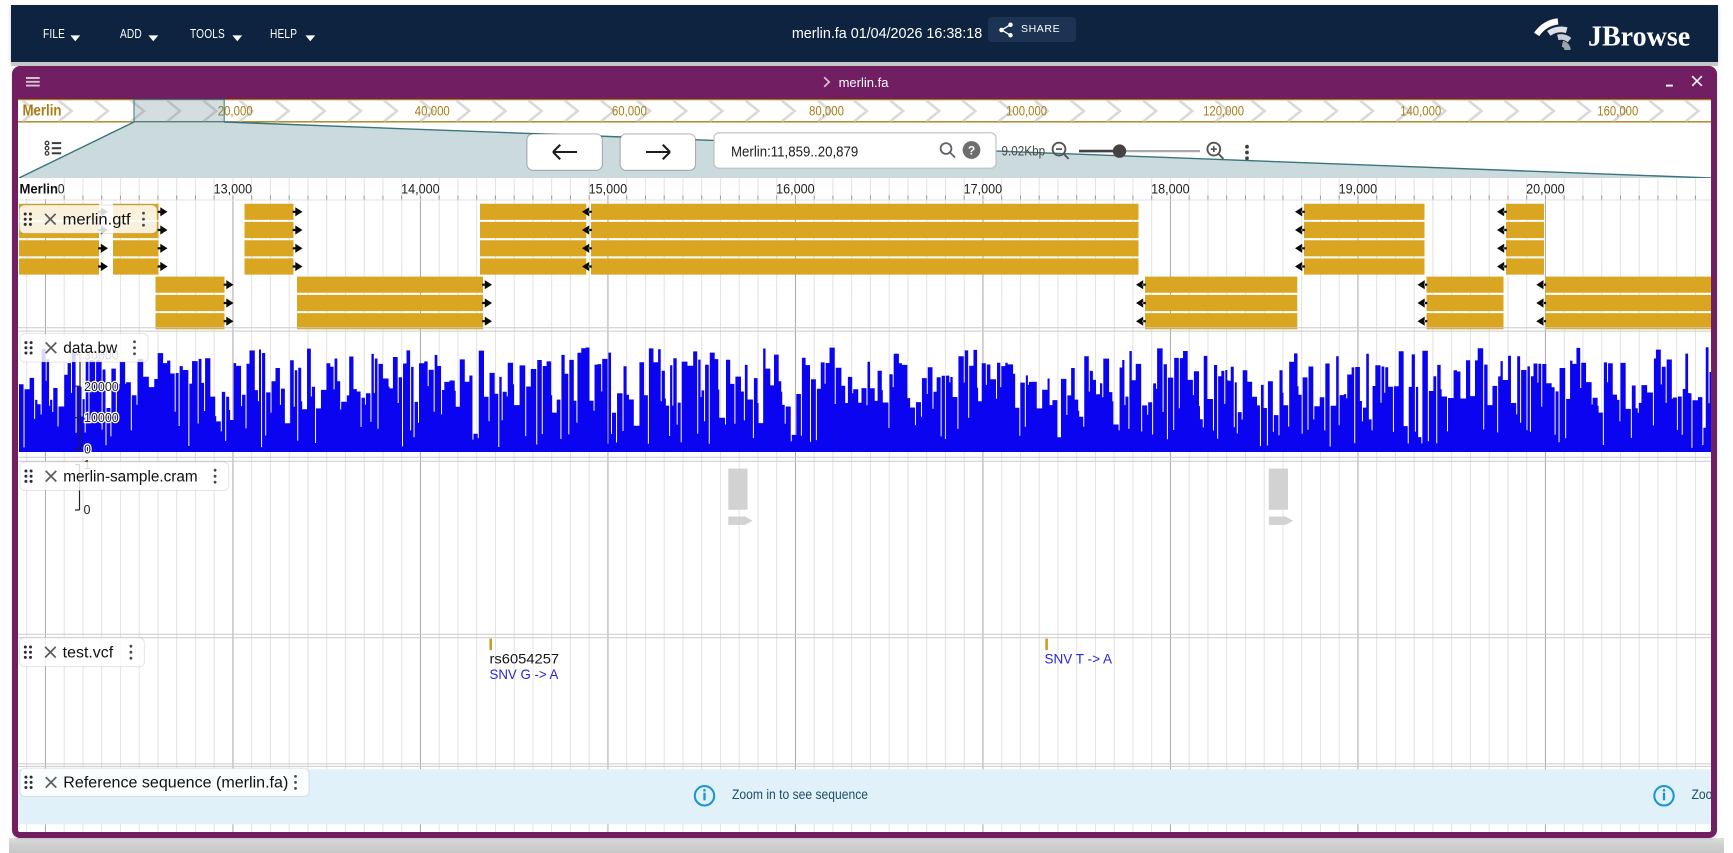  I want to click on svg-text: 40,000, so click(432, 110).